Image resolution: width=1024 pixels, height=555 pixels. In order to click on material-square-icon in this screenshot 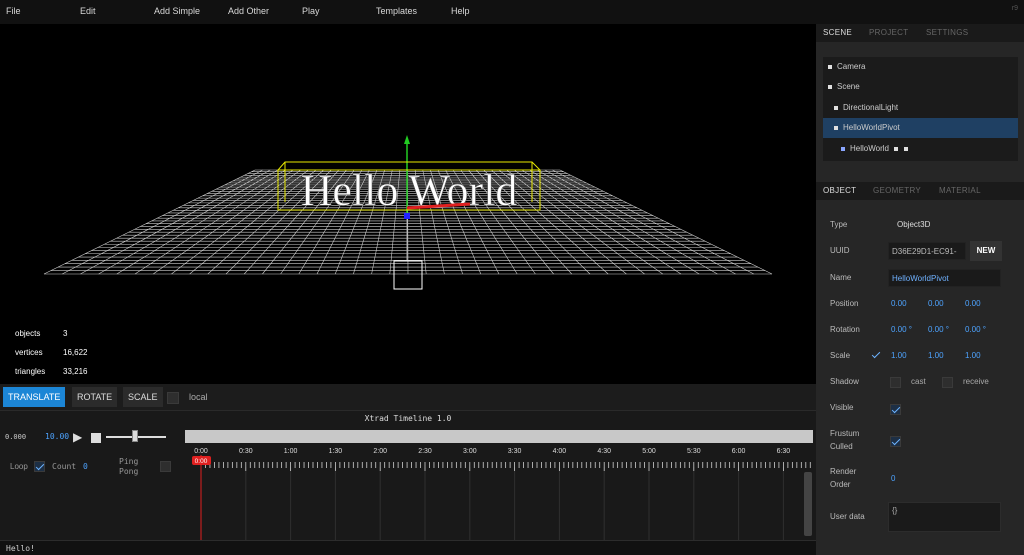, I will do `click(905, 148)`.